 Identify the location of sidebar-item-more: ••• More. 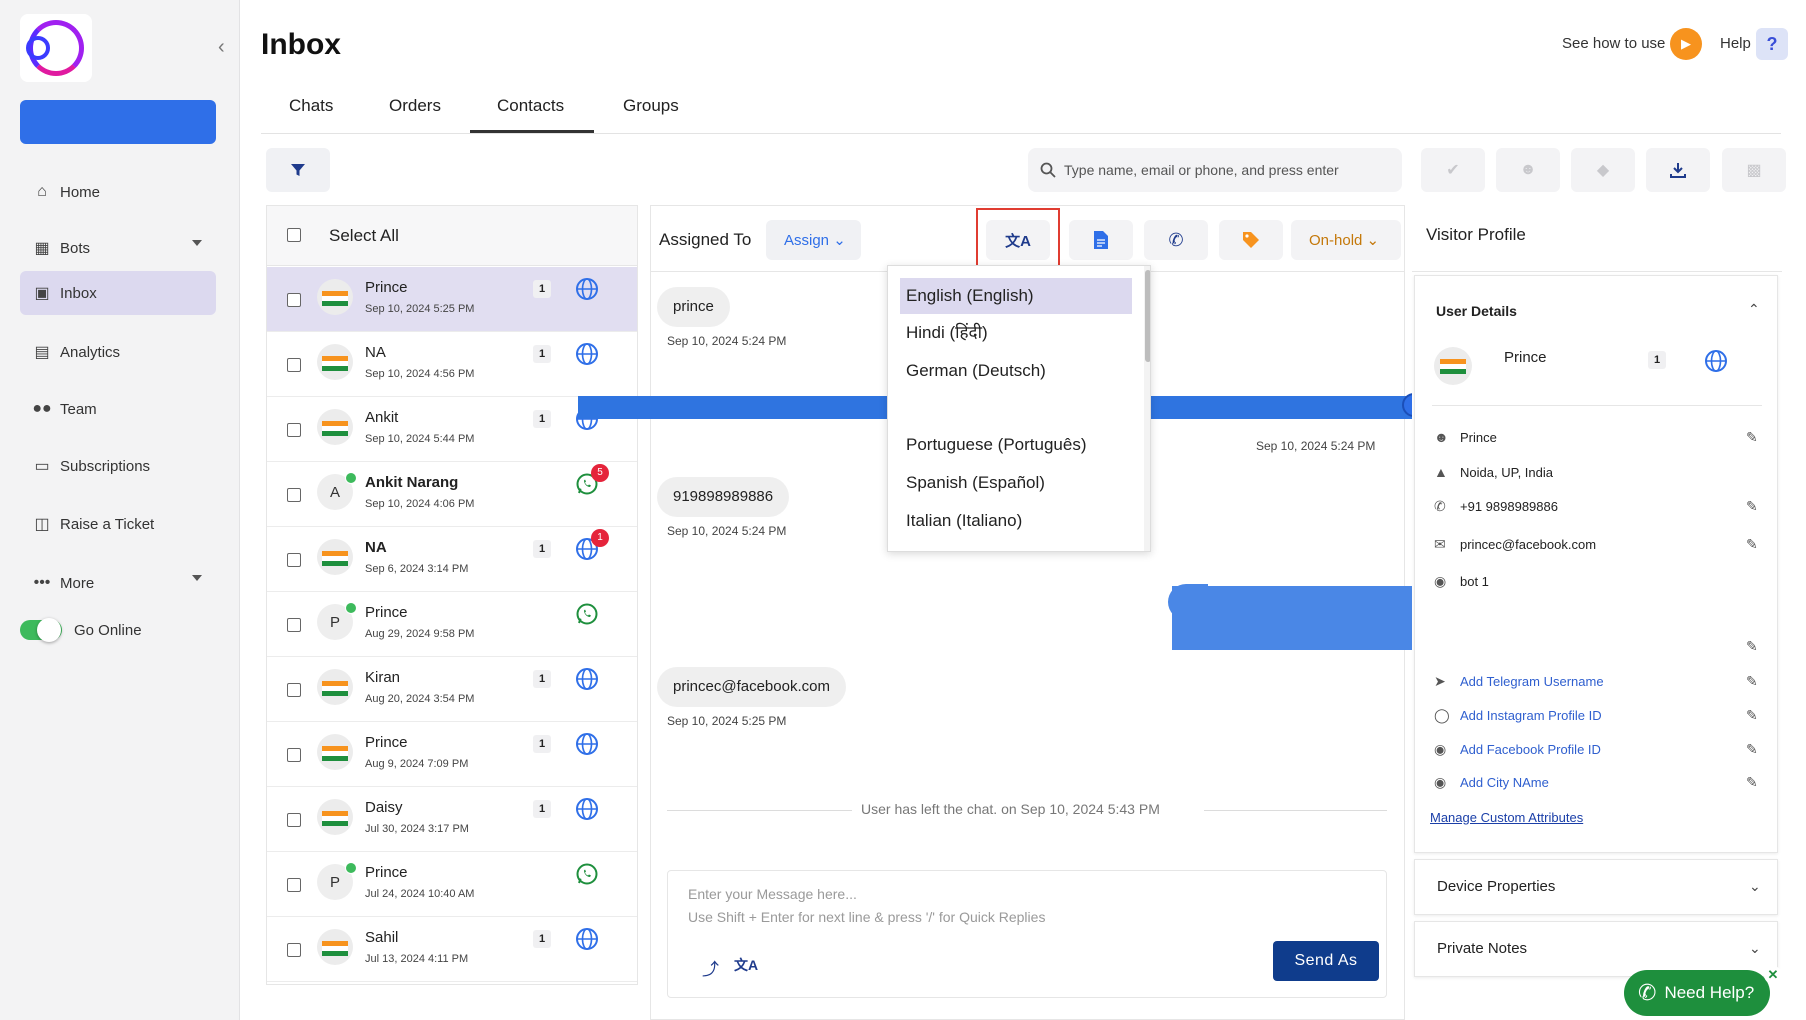
(118, 583).